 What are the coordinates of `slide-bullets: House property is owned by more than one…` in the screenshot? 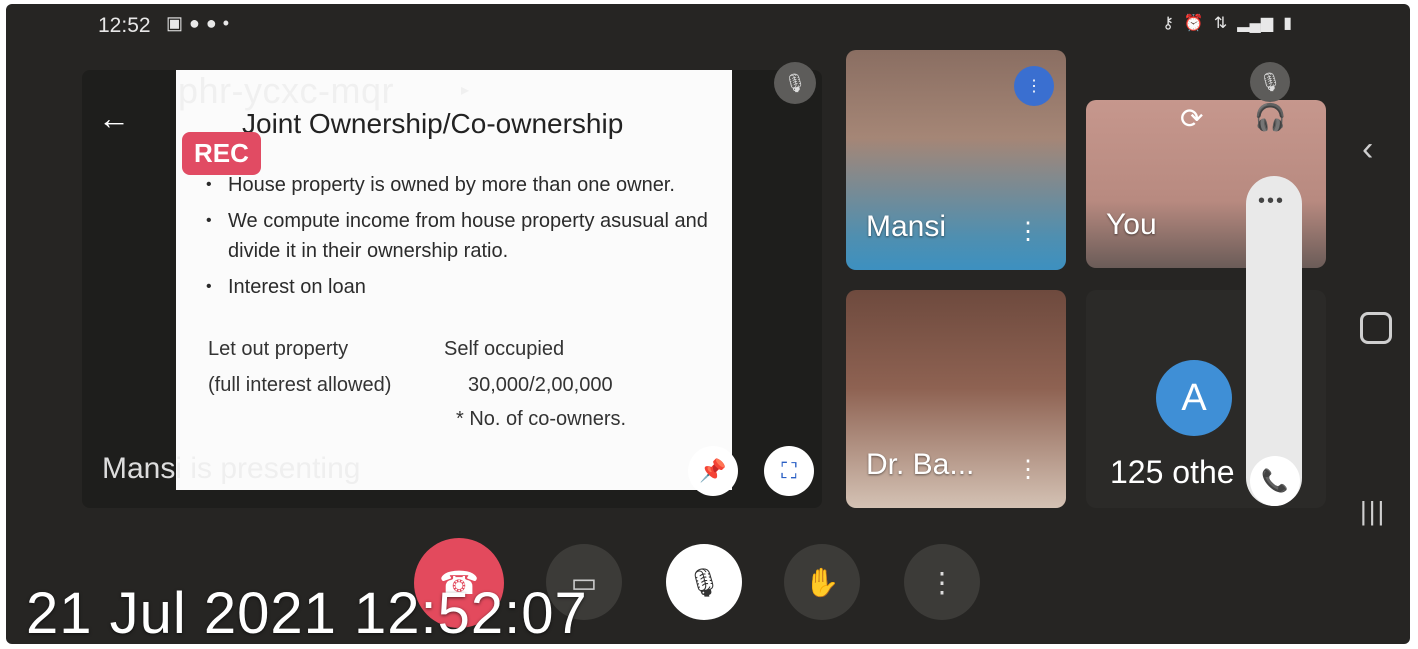 It's located at (461, 239).